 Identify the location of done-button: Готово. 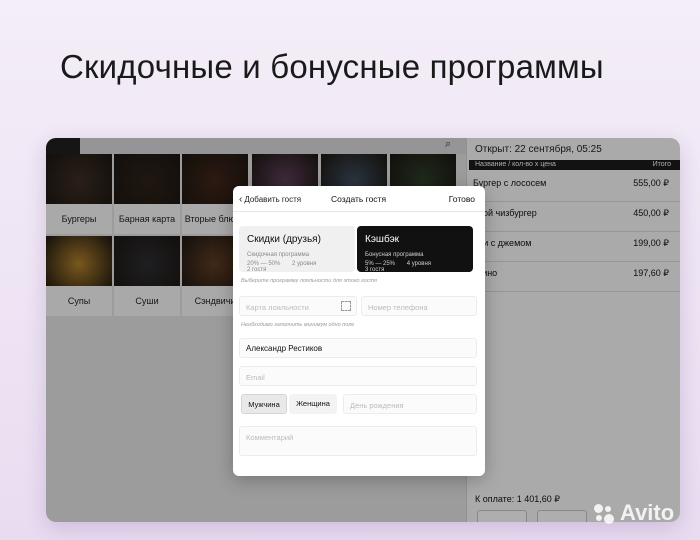
(462, 199).